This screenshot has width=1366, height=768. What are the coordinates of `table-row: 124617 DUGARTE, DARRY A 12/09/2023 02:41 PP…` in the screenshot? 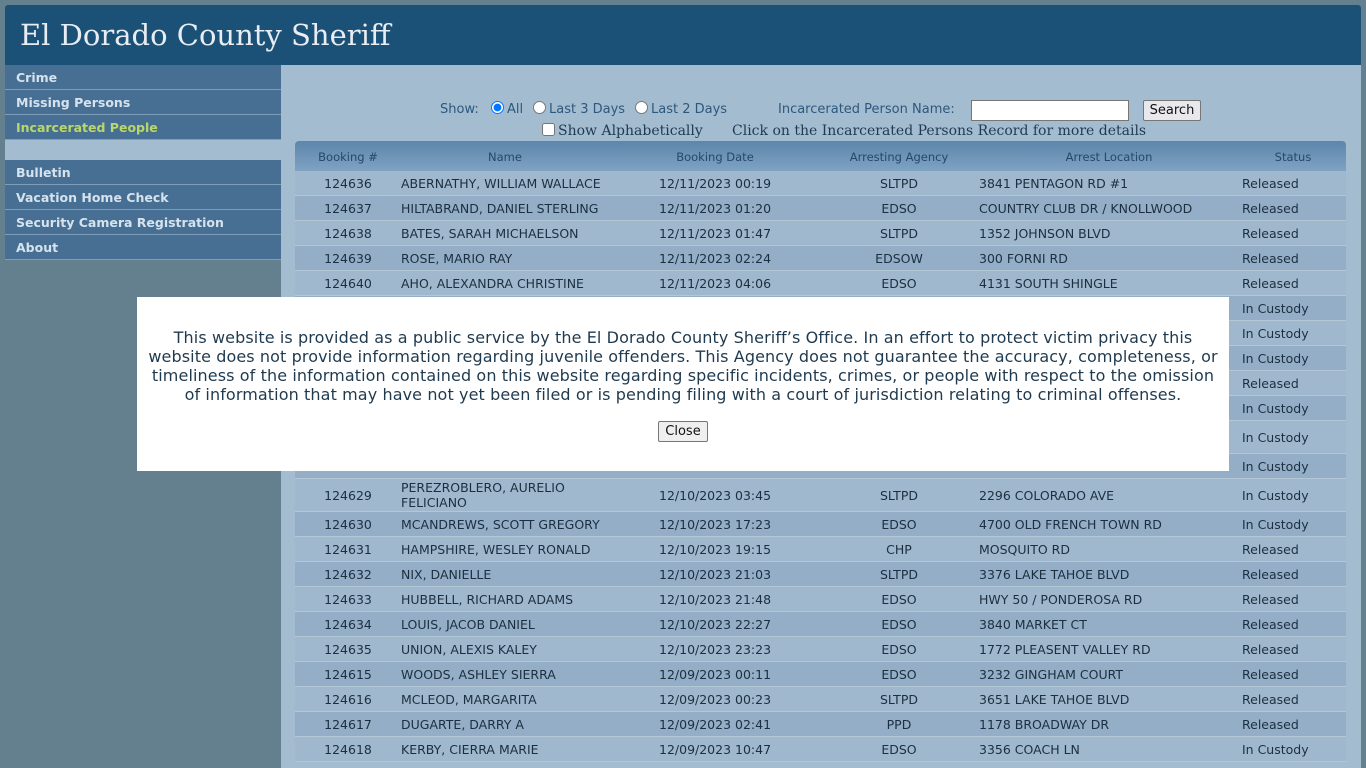 It's located at (820, 724).